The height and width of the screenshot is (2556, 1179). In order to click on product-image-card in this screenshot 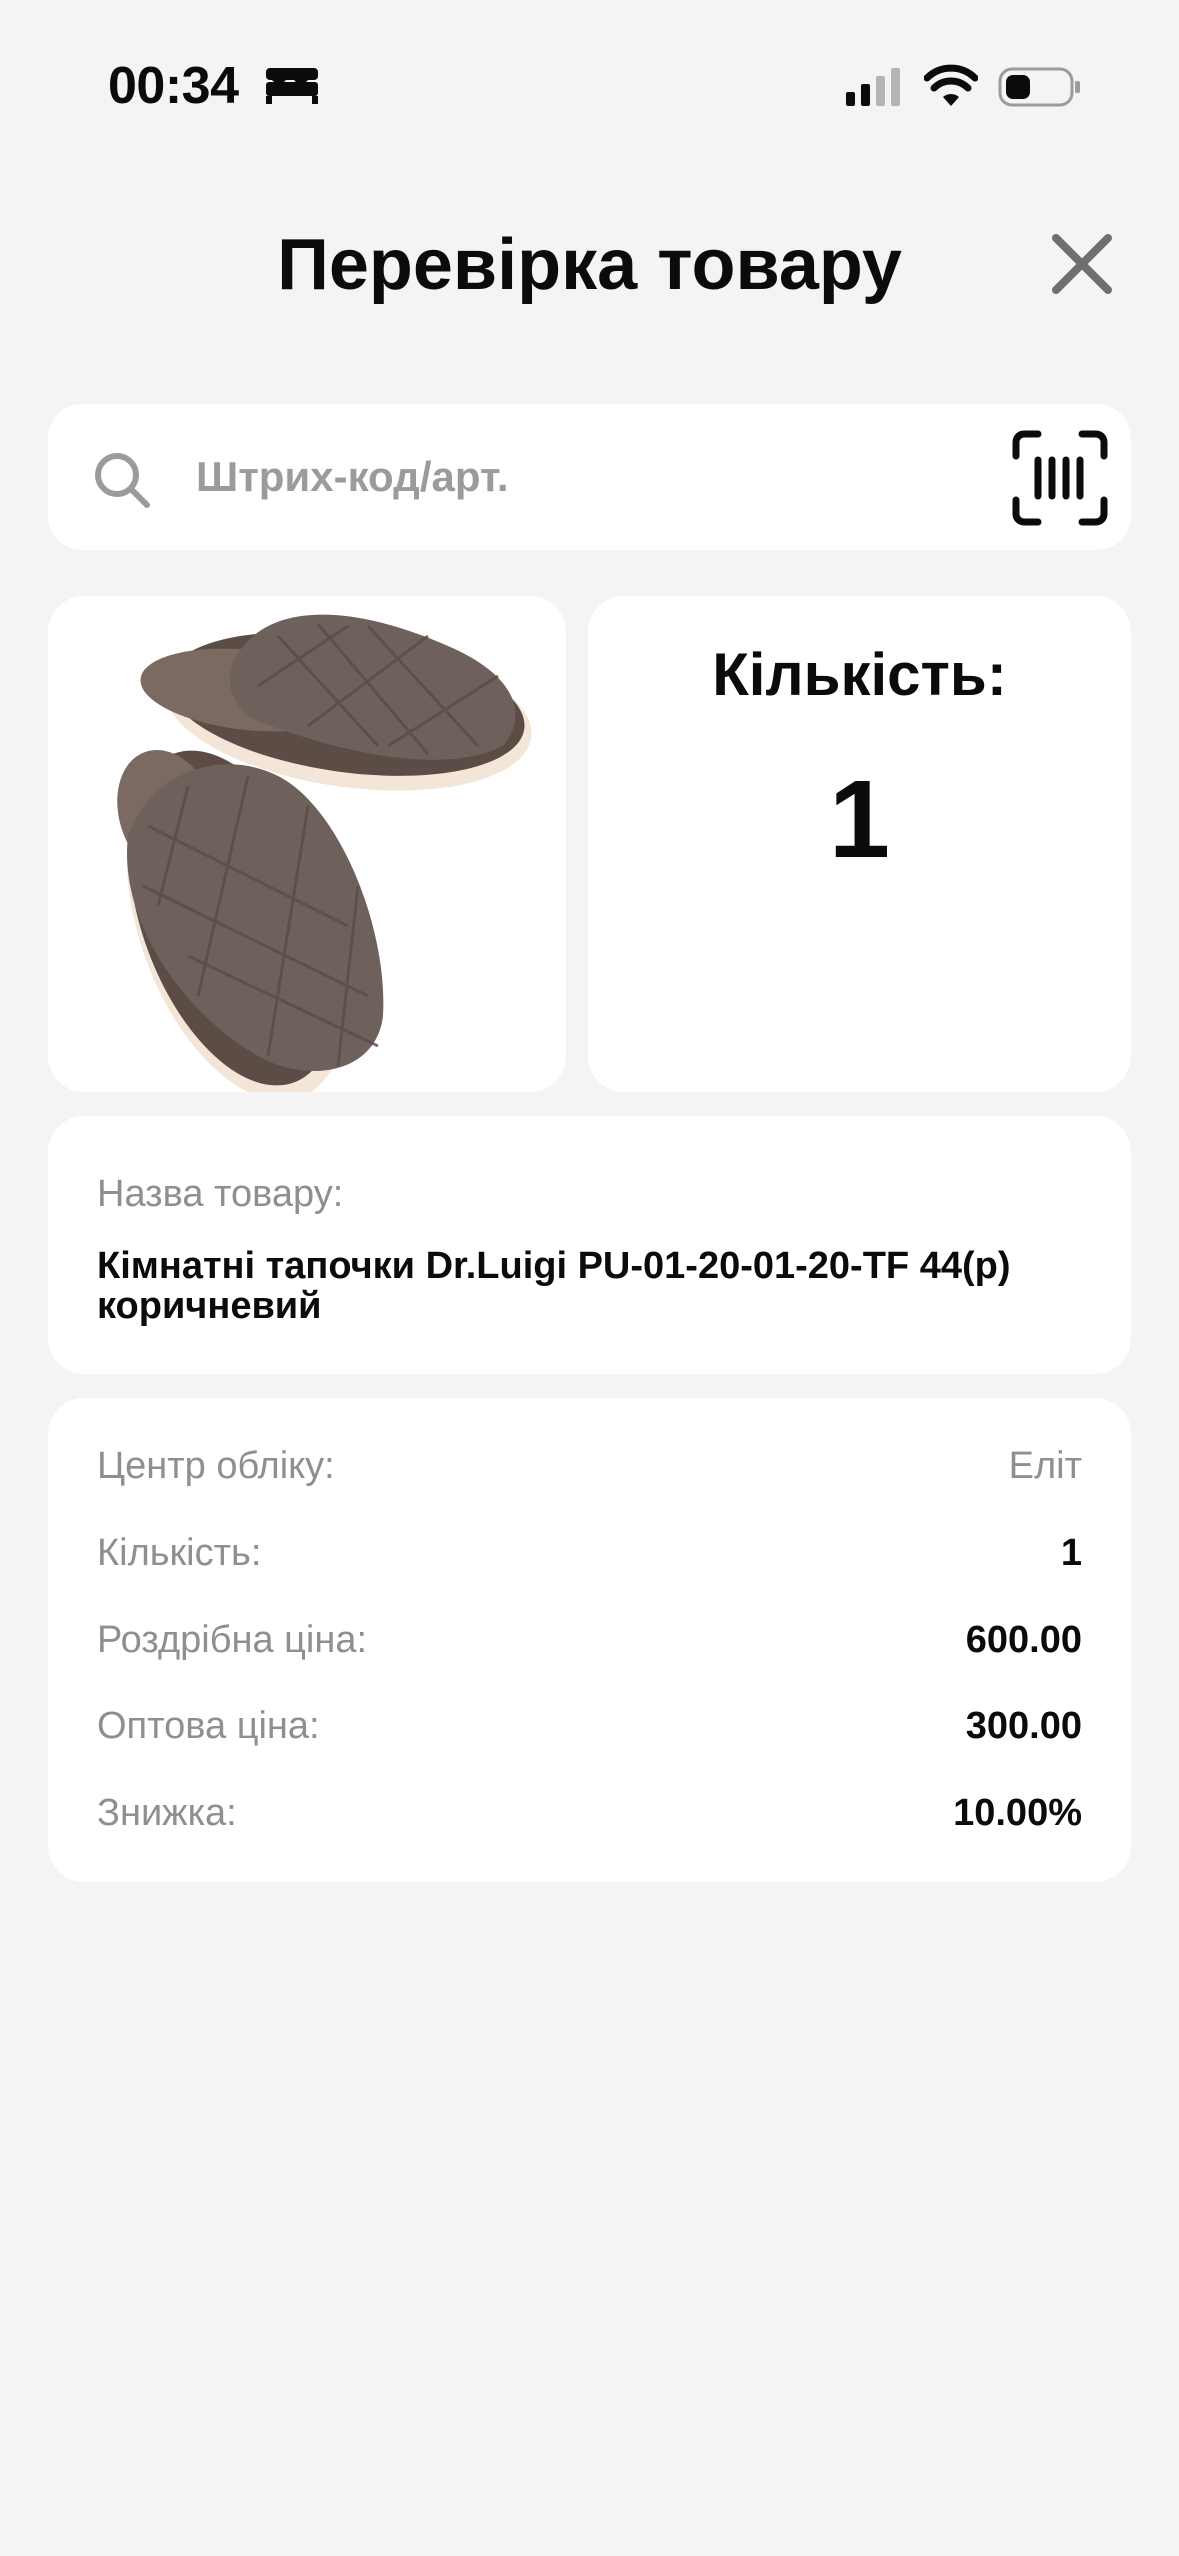, I will do `click(307, 844)`.